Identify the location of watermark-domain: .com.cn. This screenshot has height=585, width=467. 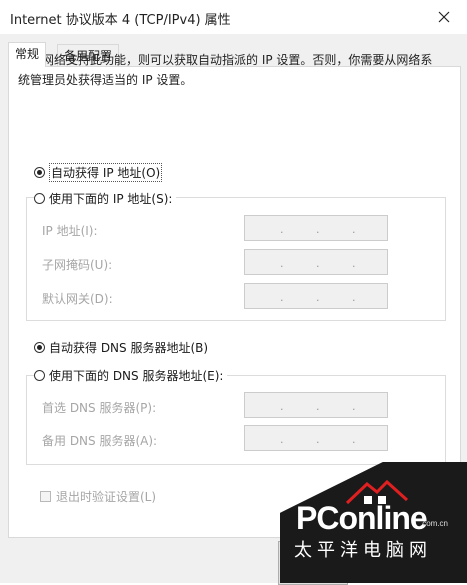
(434, 523).